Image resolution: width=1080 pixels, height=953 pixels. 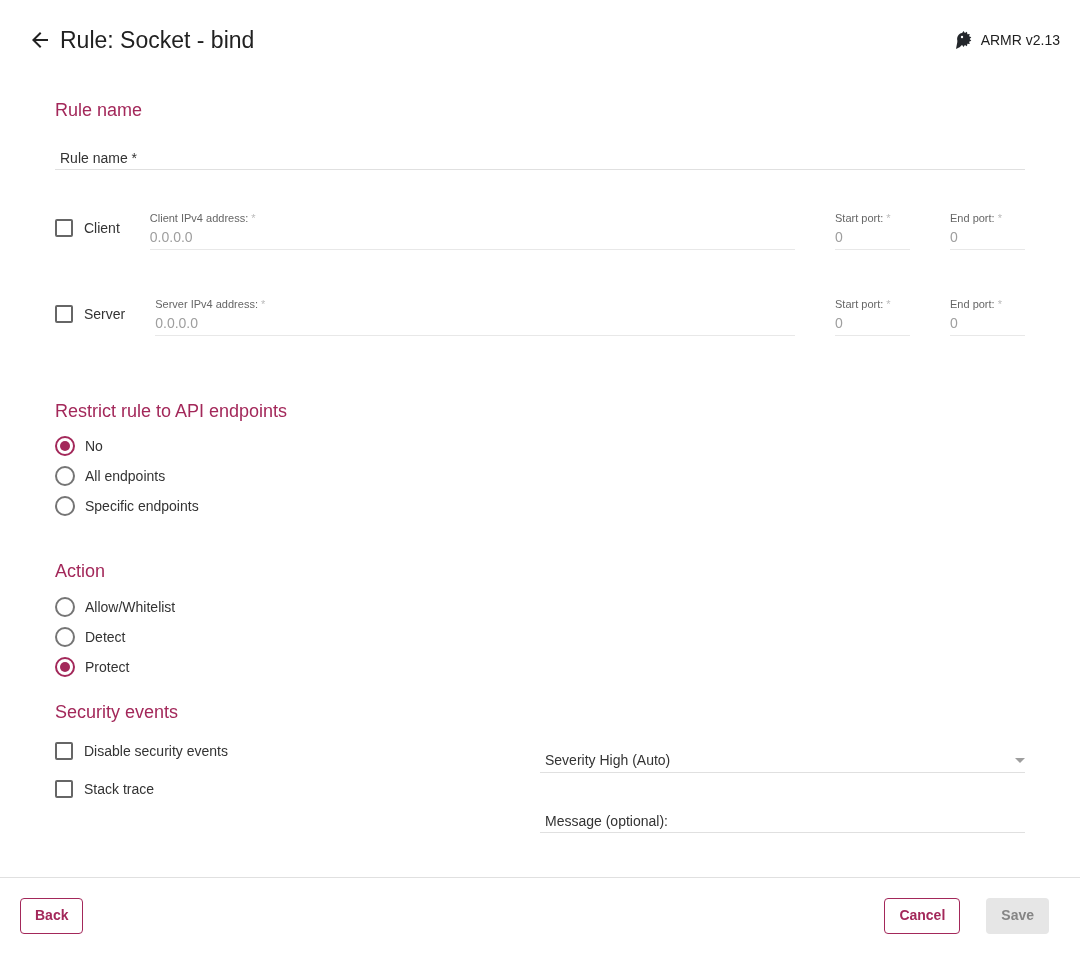 What do you see at coordinates (211, 304) in the screenshot?
I see `field-label: Server IPv4 address: *` at bounding box center [211, 304].